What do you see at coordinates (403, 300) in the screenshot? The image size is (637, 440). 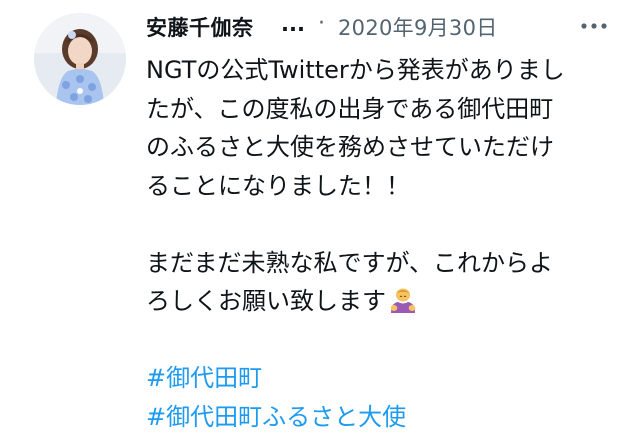 I see `person-bowing-emoji` at bounding box center [403, 300].